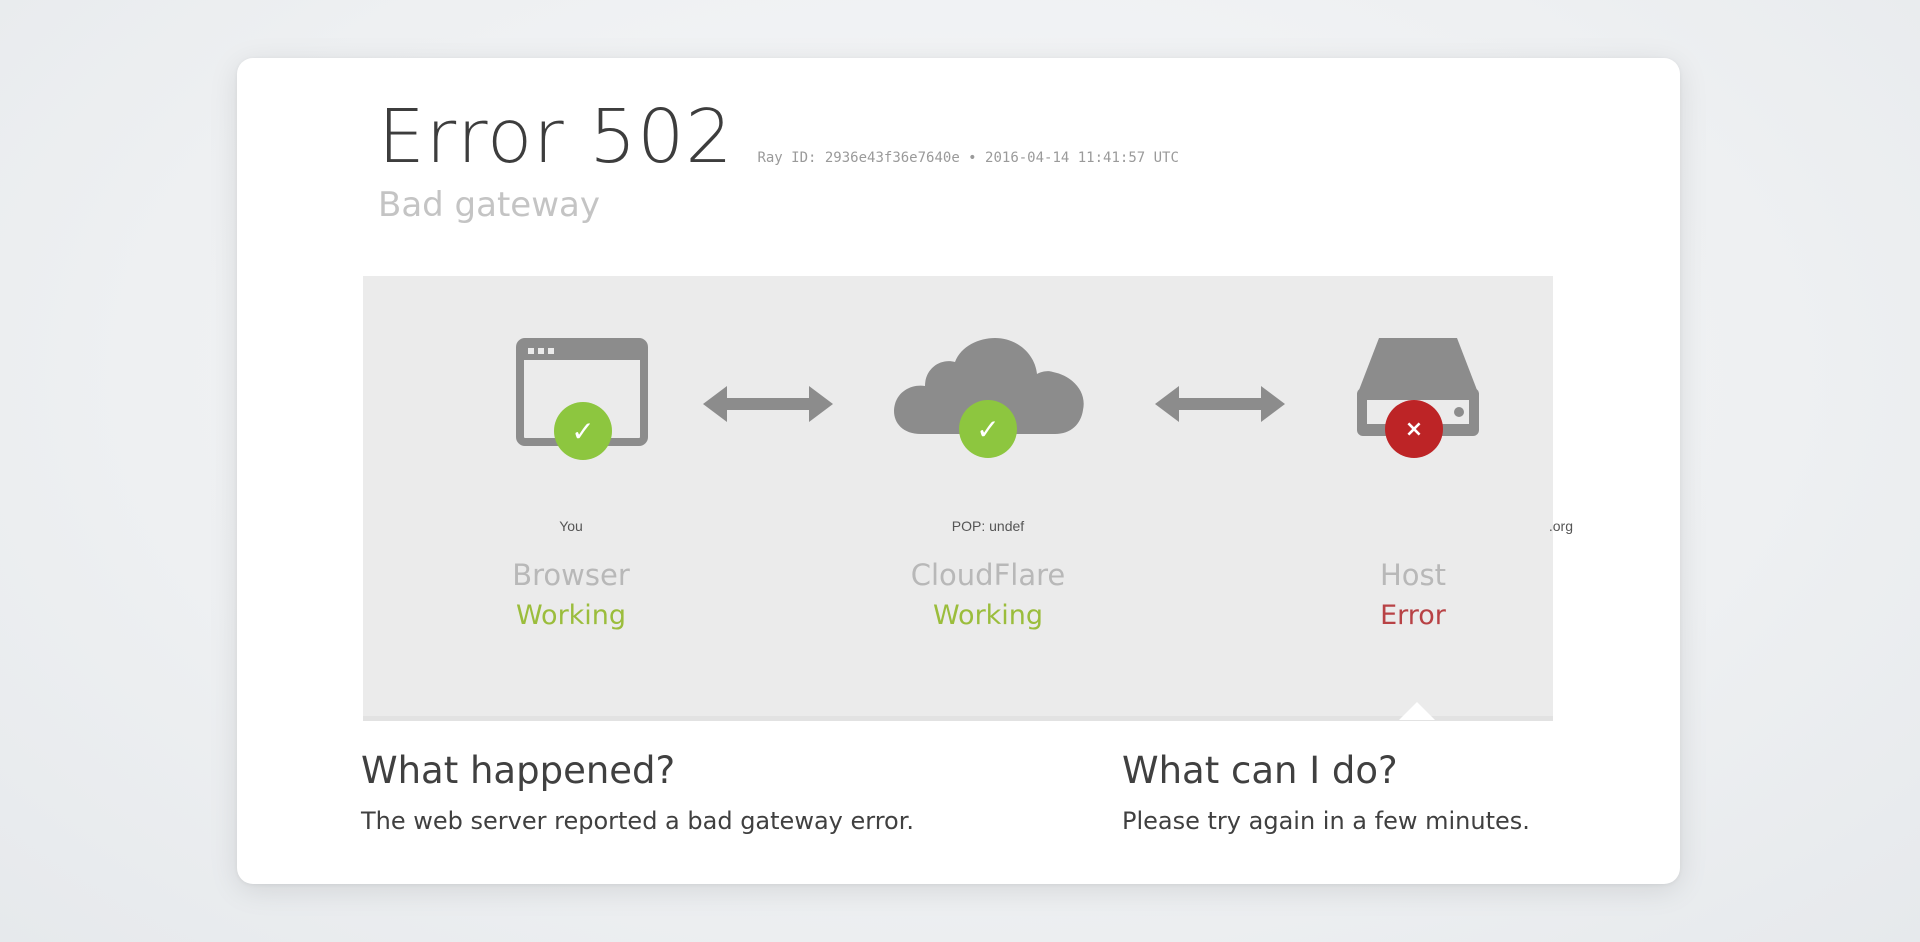  I want to click on node-host: × .org Host Error, so click(1423, 484).